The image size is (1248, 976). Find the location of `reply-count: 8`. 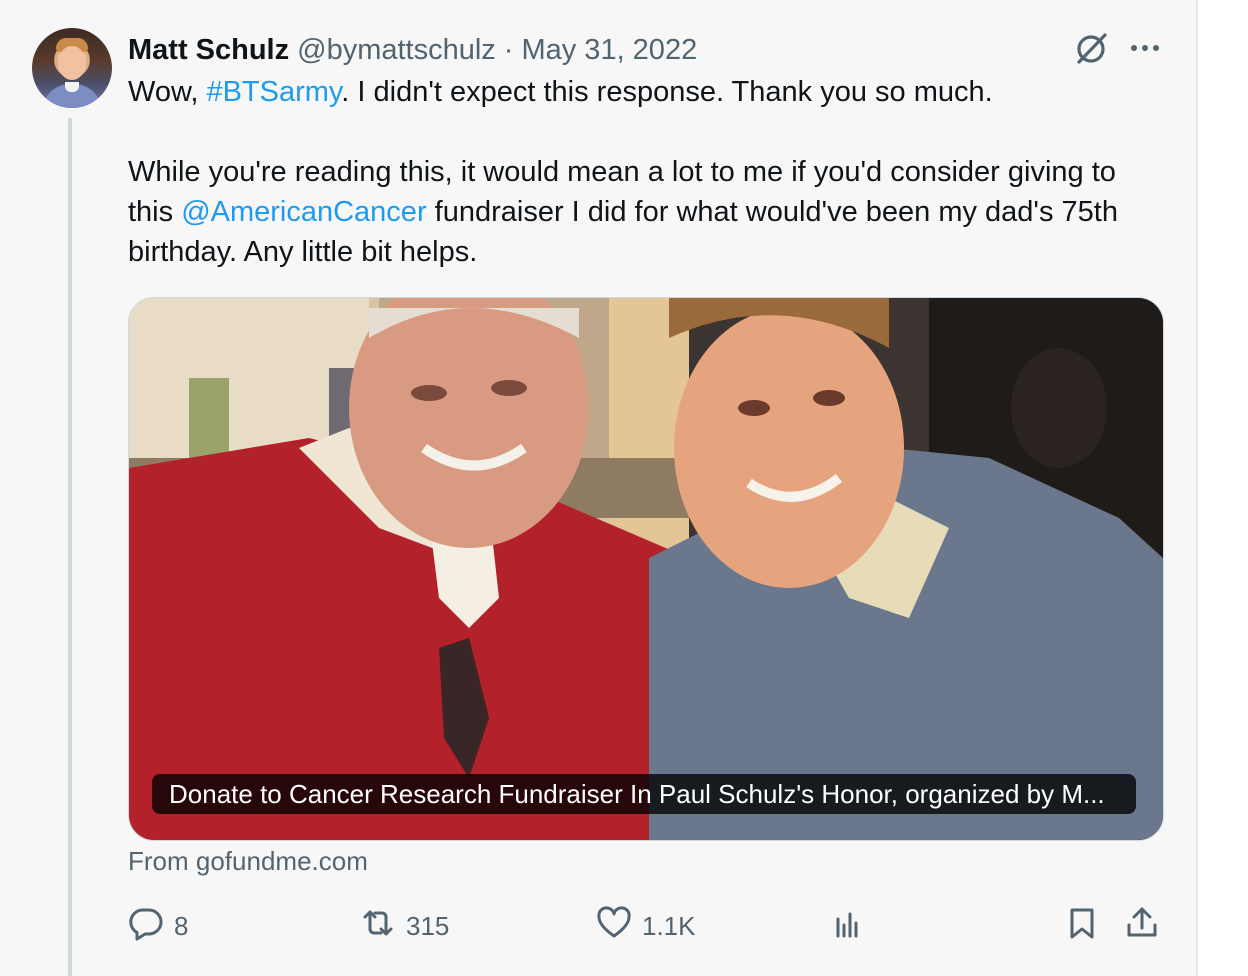

reply-count: 8 is located at coordinates (181, 925).